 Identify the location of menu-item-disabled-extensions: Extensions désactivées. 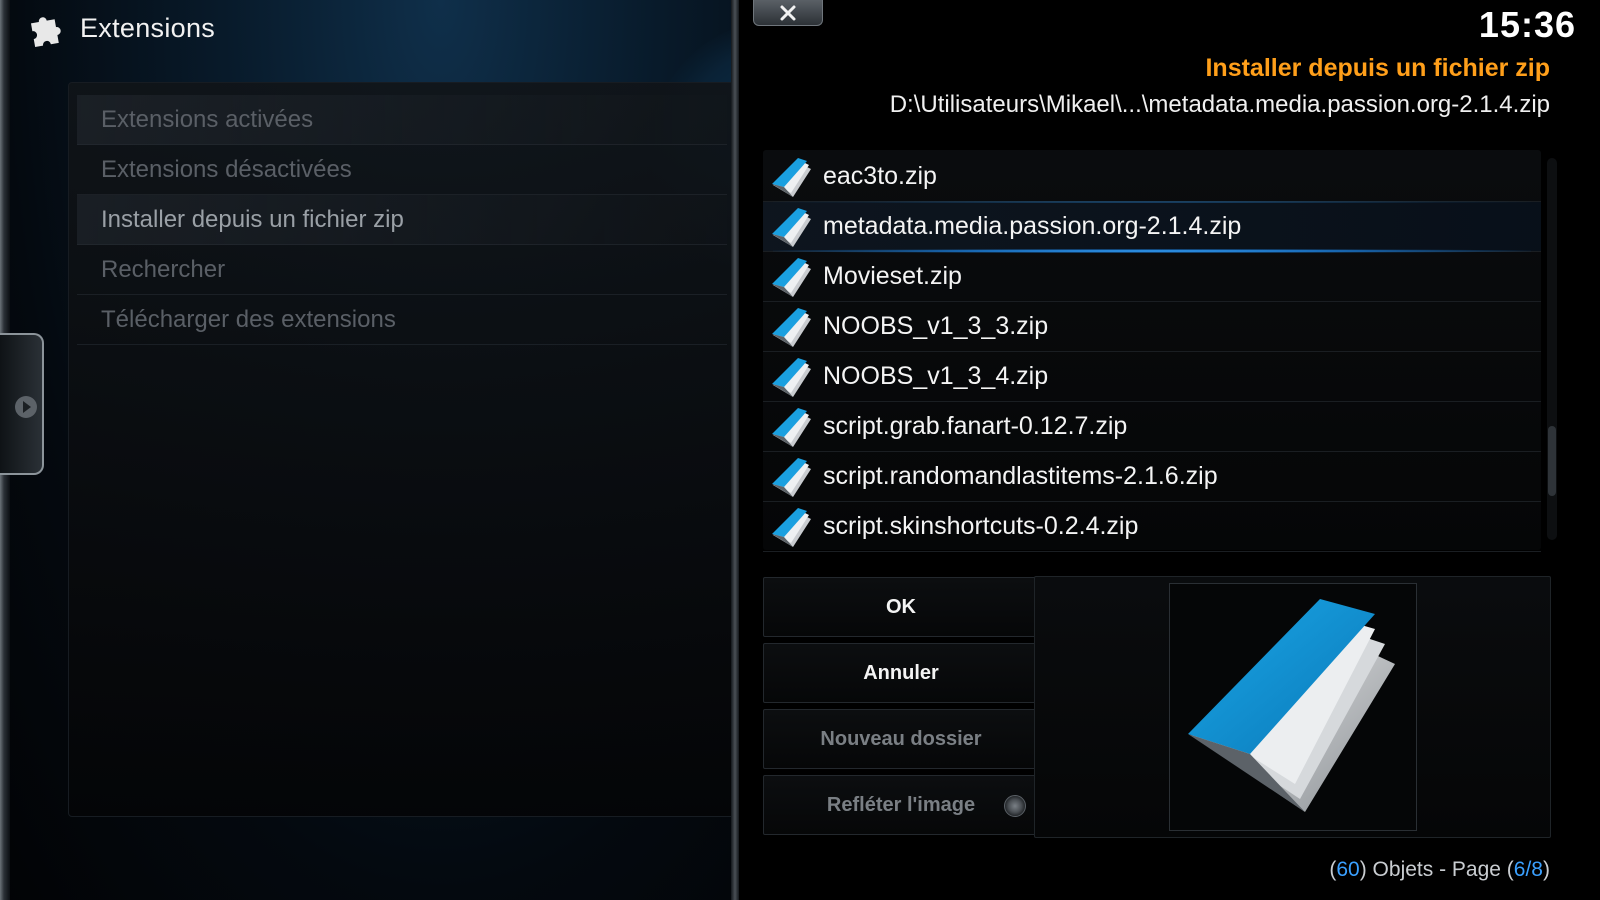
(402, 170).